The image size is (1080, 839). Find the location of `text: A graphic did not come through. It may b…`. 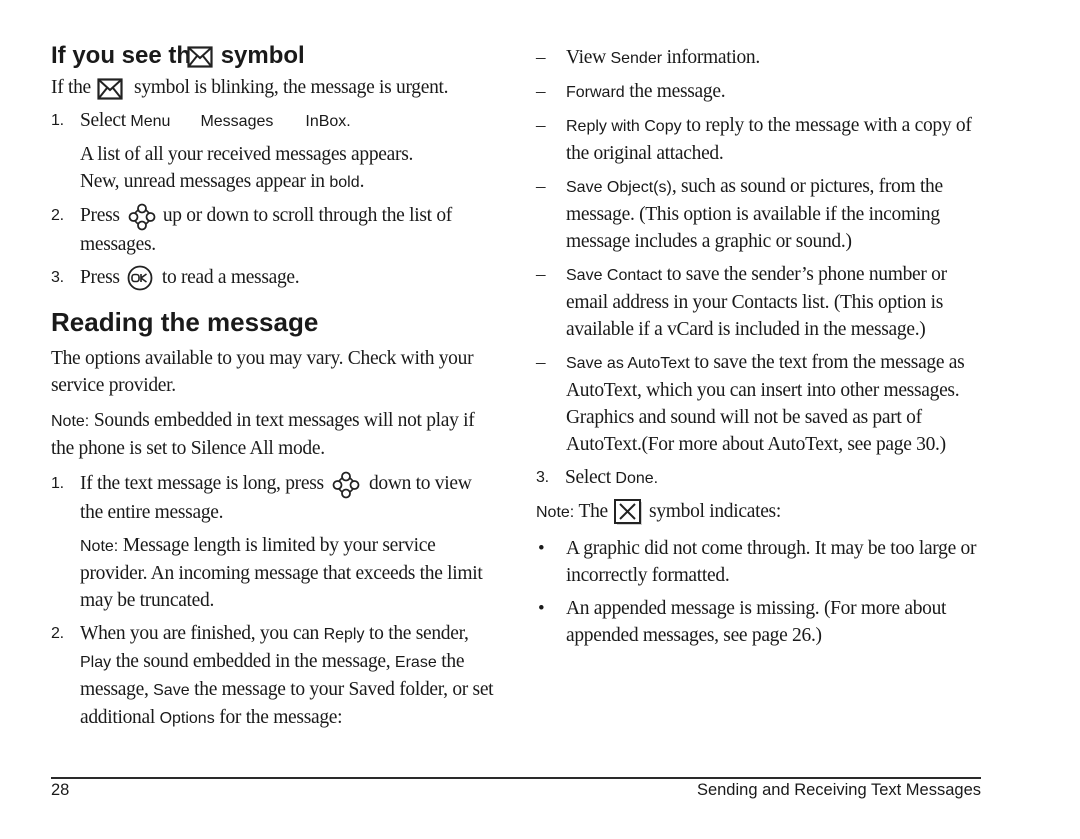

text: A graphic did not come through. It may b… is located at coordinates (771, 561).